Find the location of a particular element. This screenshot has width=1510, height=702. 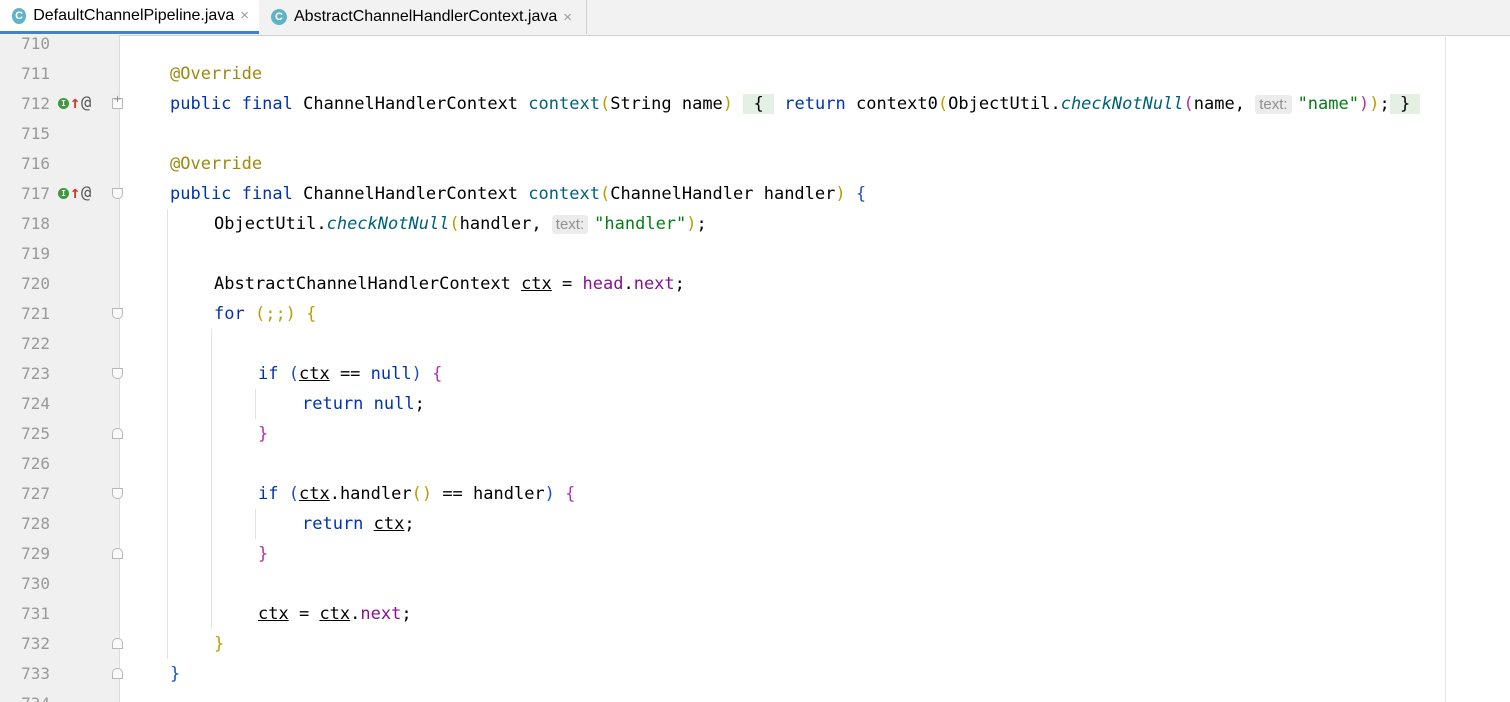

line-number: 721 is located at coordinates (35, 313).